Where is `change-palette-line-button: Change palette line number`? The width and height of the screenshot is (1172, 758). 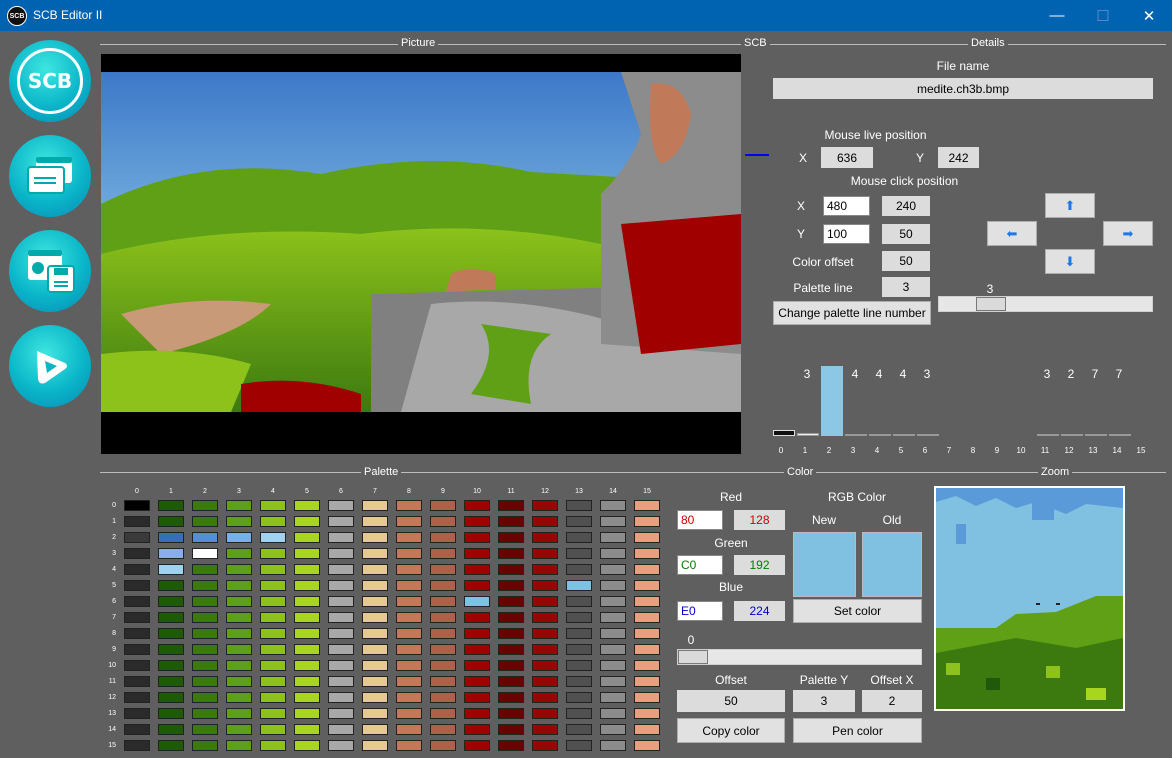
change-palette-line-button: Change palette line number is located at coordinates (852, 313).